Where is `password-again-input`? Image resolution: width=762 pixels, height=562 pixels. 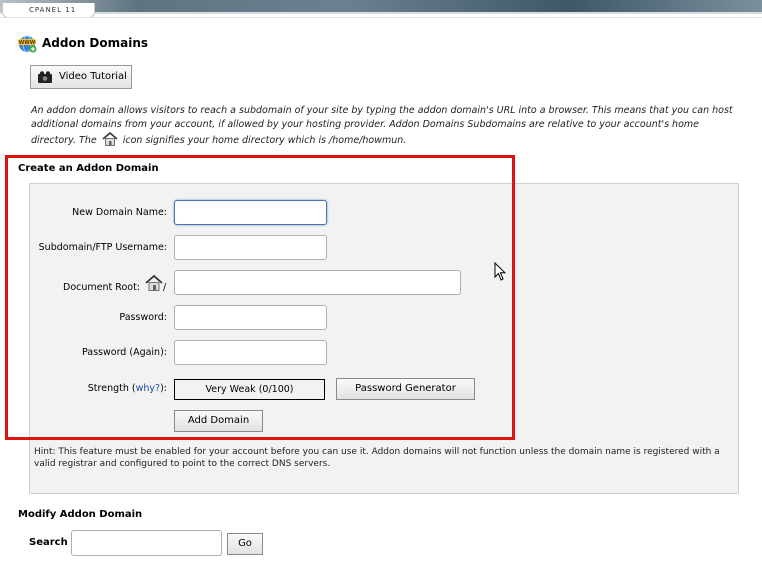
password-again-input is located at coordinates (250, 352).